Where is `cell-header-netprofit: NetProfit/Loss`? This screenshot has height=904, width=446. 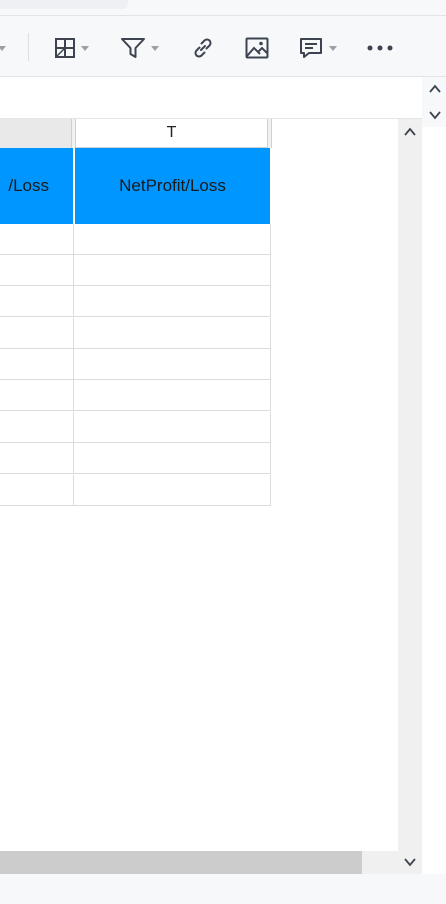
cell-header-netprofit: NetProfit/Loss is located at coordinates (172, 186).